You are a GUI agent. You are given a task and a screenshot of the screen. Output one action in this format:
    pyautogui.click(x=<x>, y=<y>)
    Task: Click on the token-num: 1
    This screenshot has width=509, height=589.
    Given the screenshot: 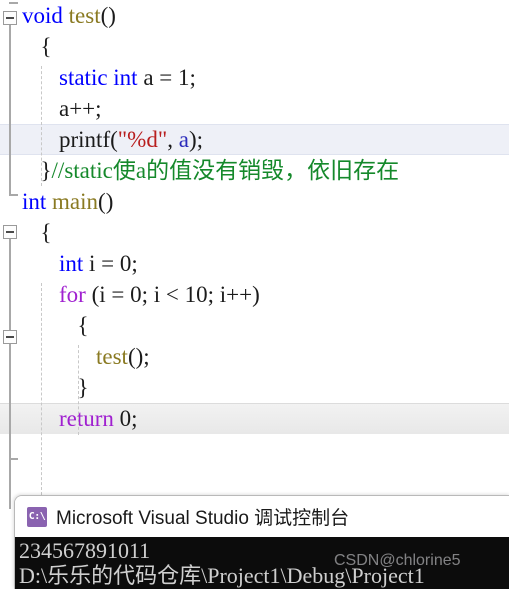 What is the action you would take?
    pyautogui.click(x=184, y=77)
    